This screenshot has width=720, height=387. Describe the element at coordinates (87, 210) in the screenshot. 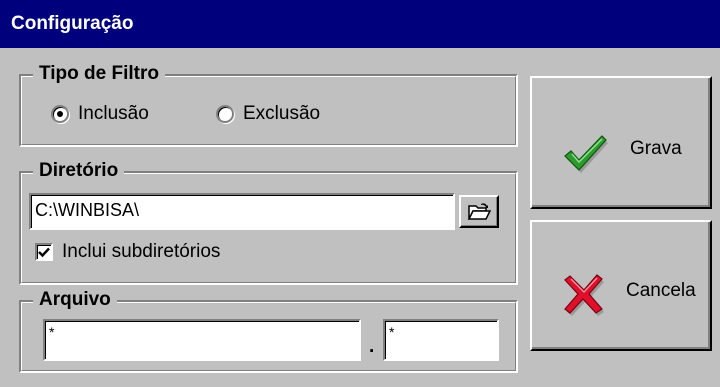

I see `directory-path-value: C:\WINBISA\` at that location.